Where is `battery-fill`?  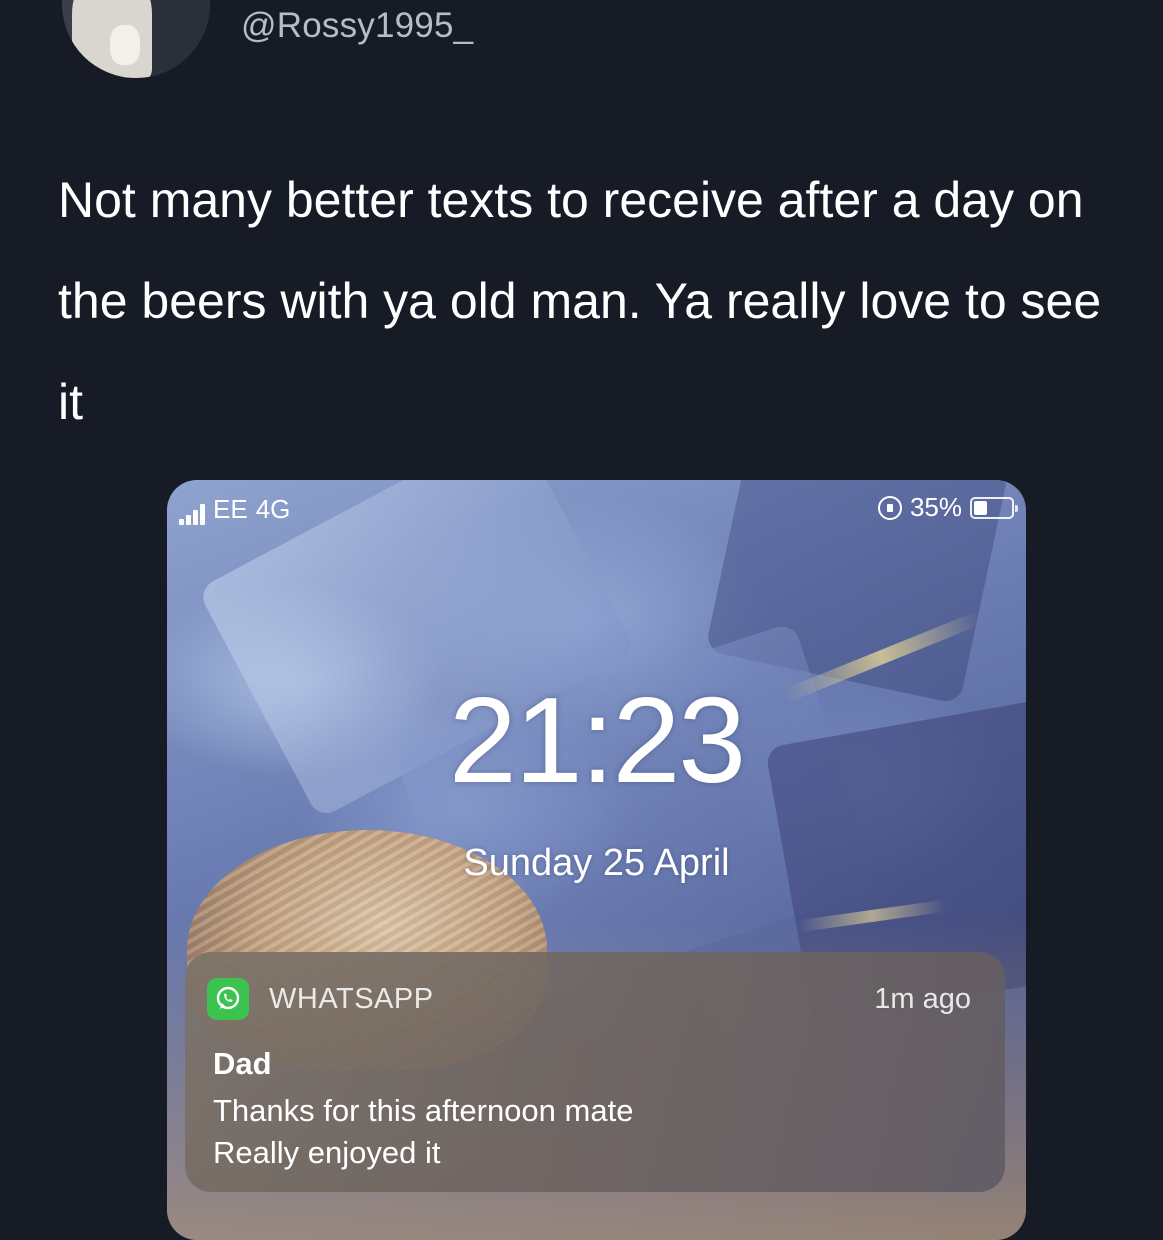
battery-fill is located at coordinates (980, 507).